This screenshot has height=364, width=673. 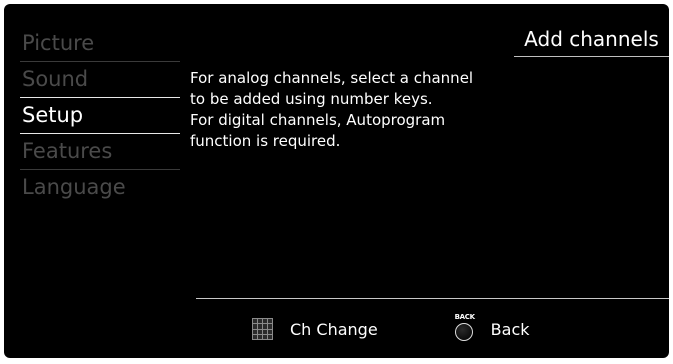 I want to click on number-keypad-icon, so click(x=262, y=329).